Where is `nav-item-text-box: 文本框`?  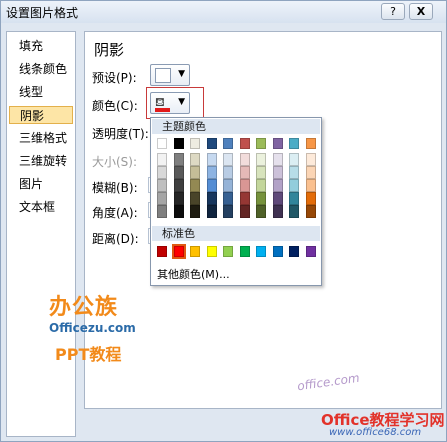 nav-item-text-box: 文本框 is located at coordinates (41, 207).